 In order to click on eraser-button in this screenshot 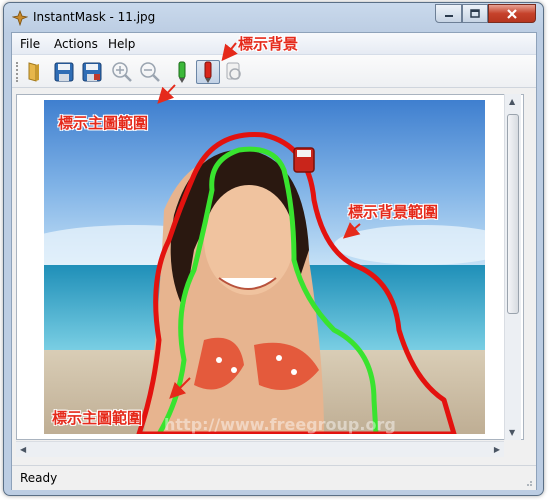, I will do `click(234, 72)`.